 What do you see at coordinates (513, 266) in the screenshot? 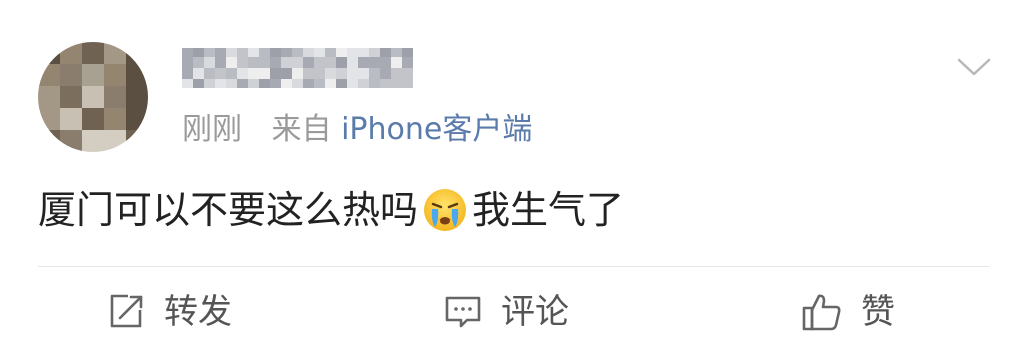
I see `divider` at bounding box center [513, 266].